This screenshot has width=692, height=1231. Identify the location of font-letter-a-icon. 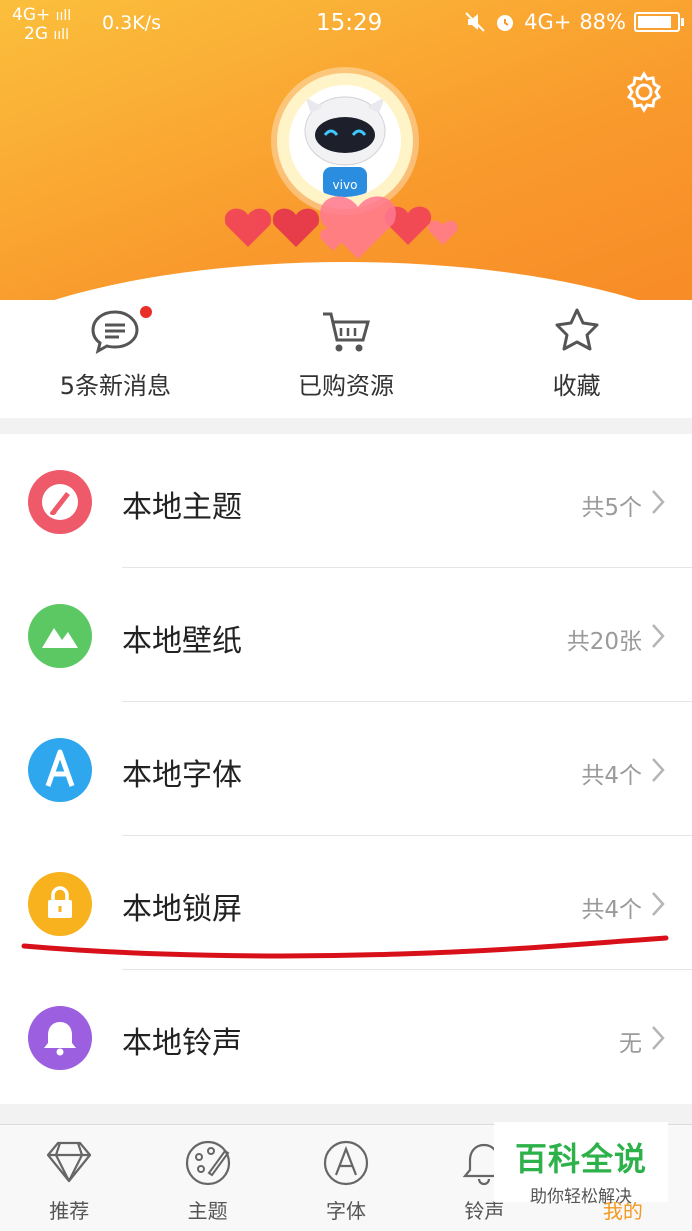
(60, 770).